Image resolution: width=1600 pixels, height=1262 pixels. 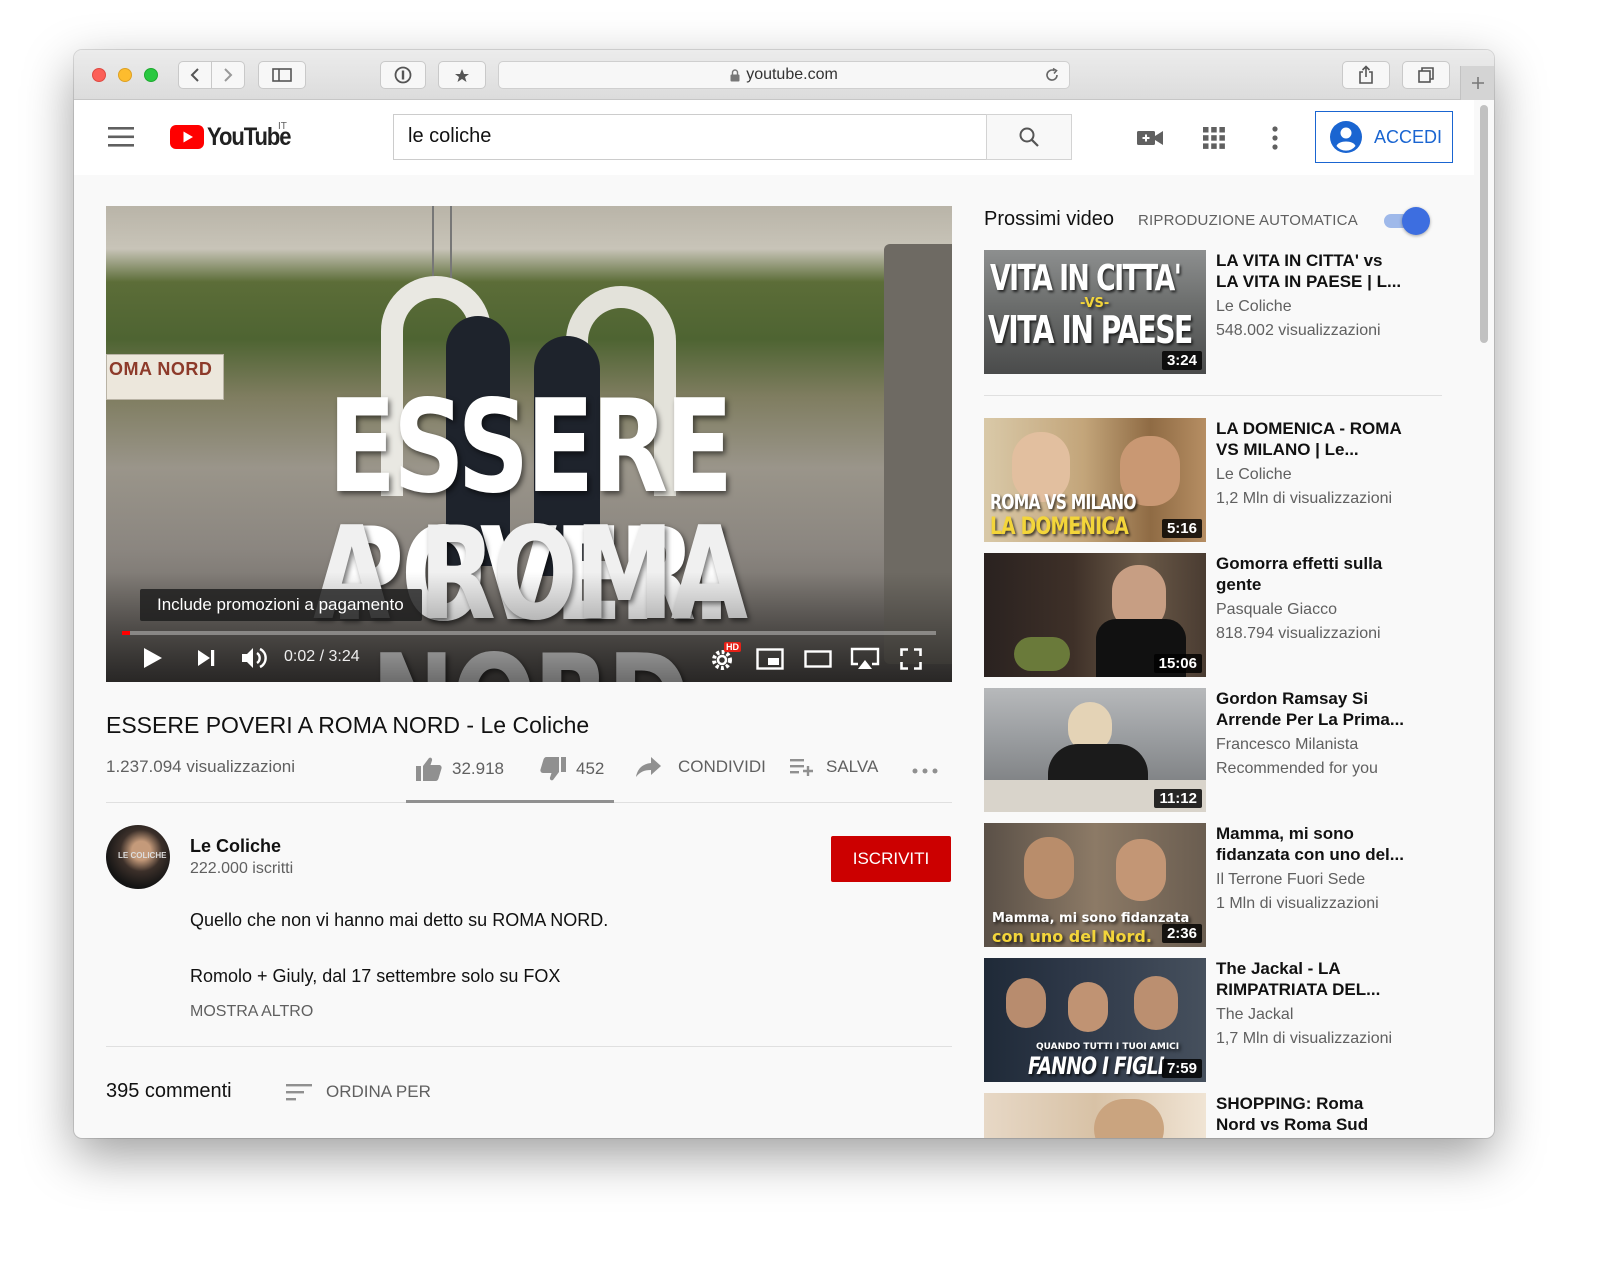 What do you see at coordinates (1416, 221) in the screenshot?
I see `autoplay-toggle-knob` at bounding box center [1416, 221].